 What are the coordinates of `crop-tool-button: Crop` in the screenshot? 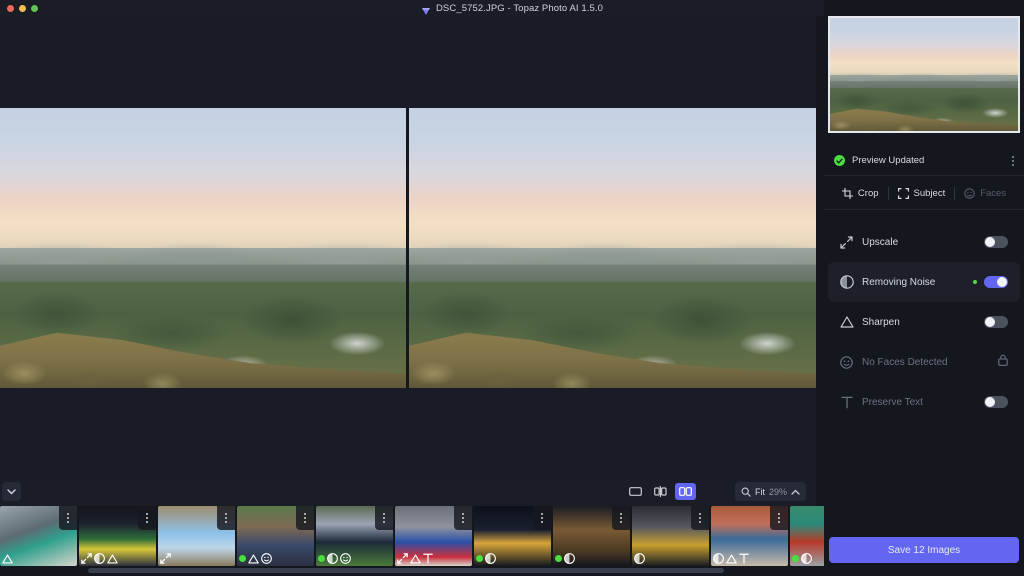 It's located at (860, 193).